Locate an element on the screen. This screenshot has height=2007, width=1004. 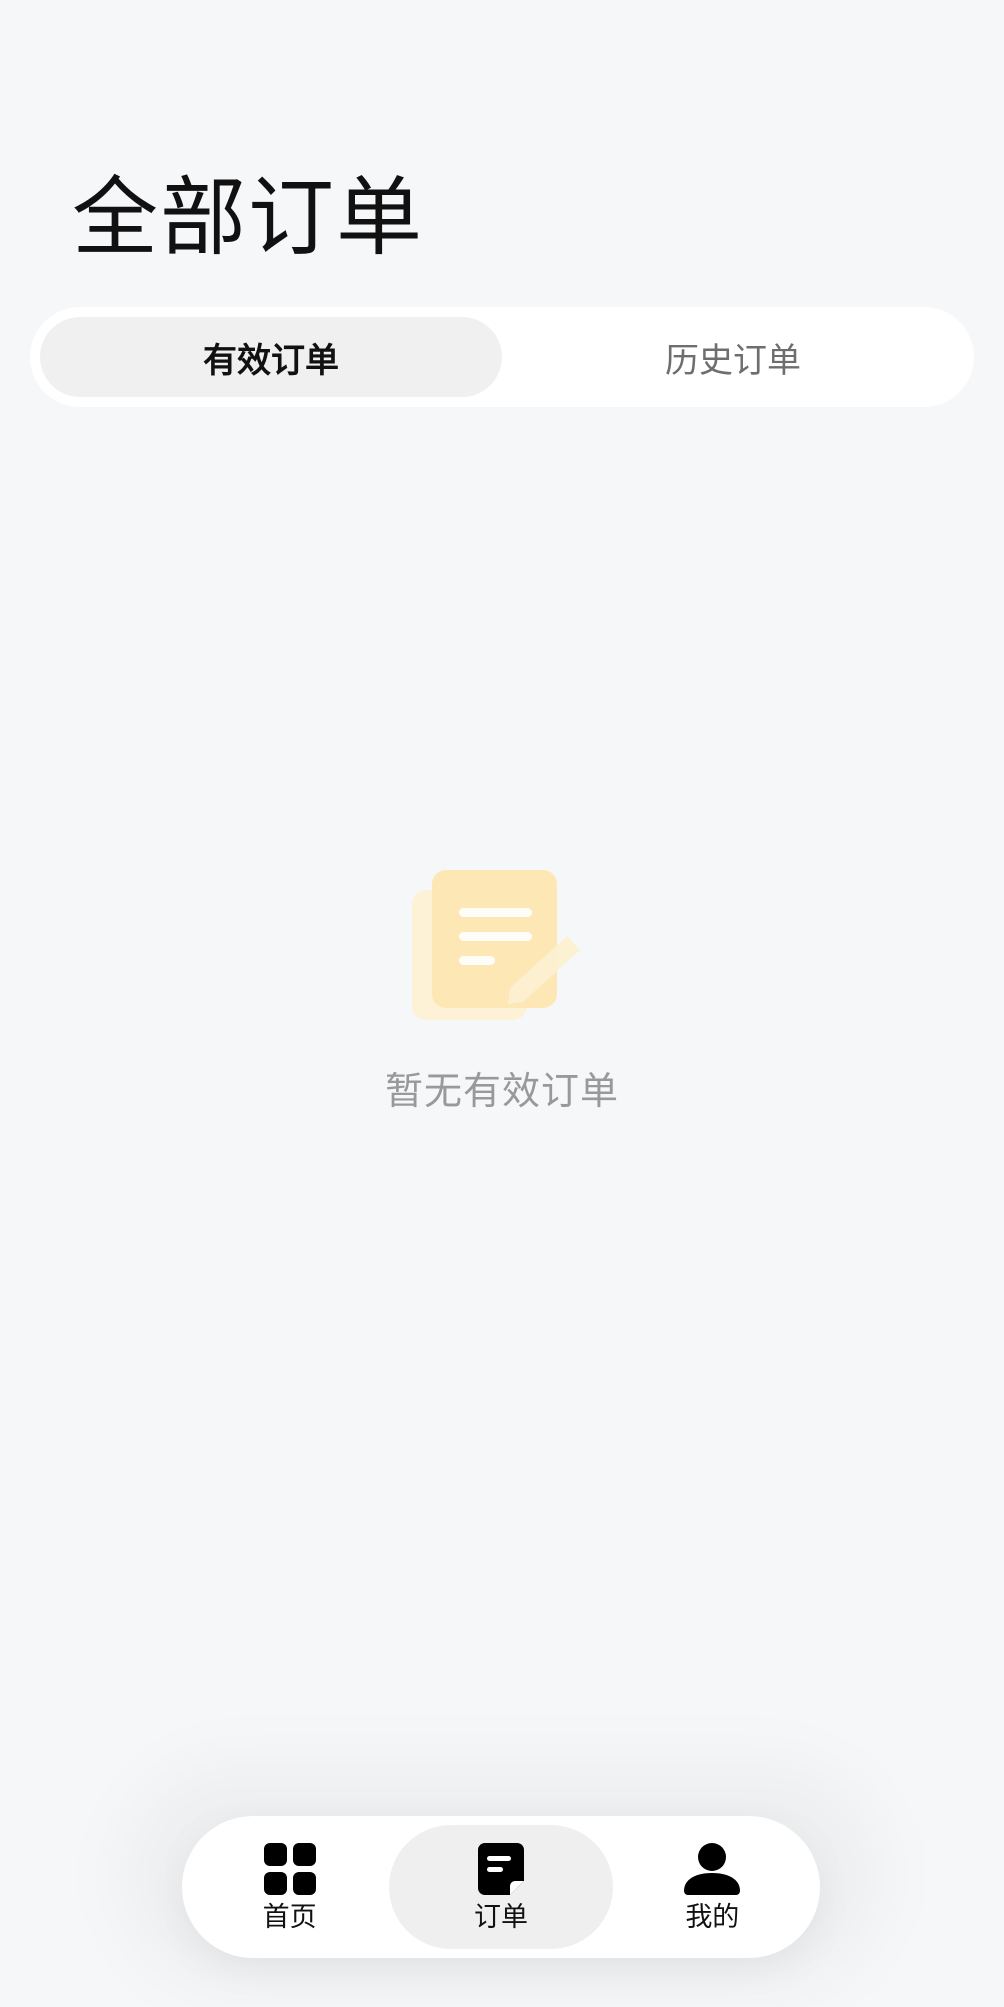
empty-state: 暂无有效订单 is located at coordinates (502, 987).